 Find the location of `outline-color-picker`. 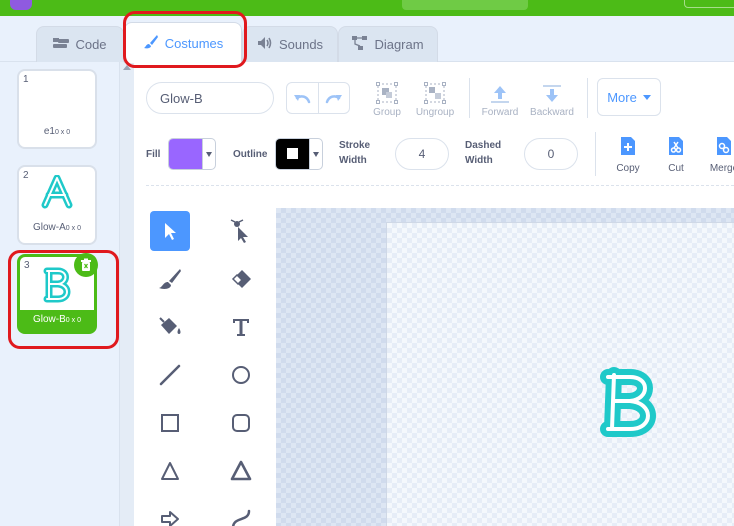

outline-color-picker is located at coordinates (299, 154).